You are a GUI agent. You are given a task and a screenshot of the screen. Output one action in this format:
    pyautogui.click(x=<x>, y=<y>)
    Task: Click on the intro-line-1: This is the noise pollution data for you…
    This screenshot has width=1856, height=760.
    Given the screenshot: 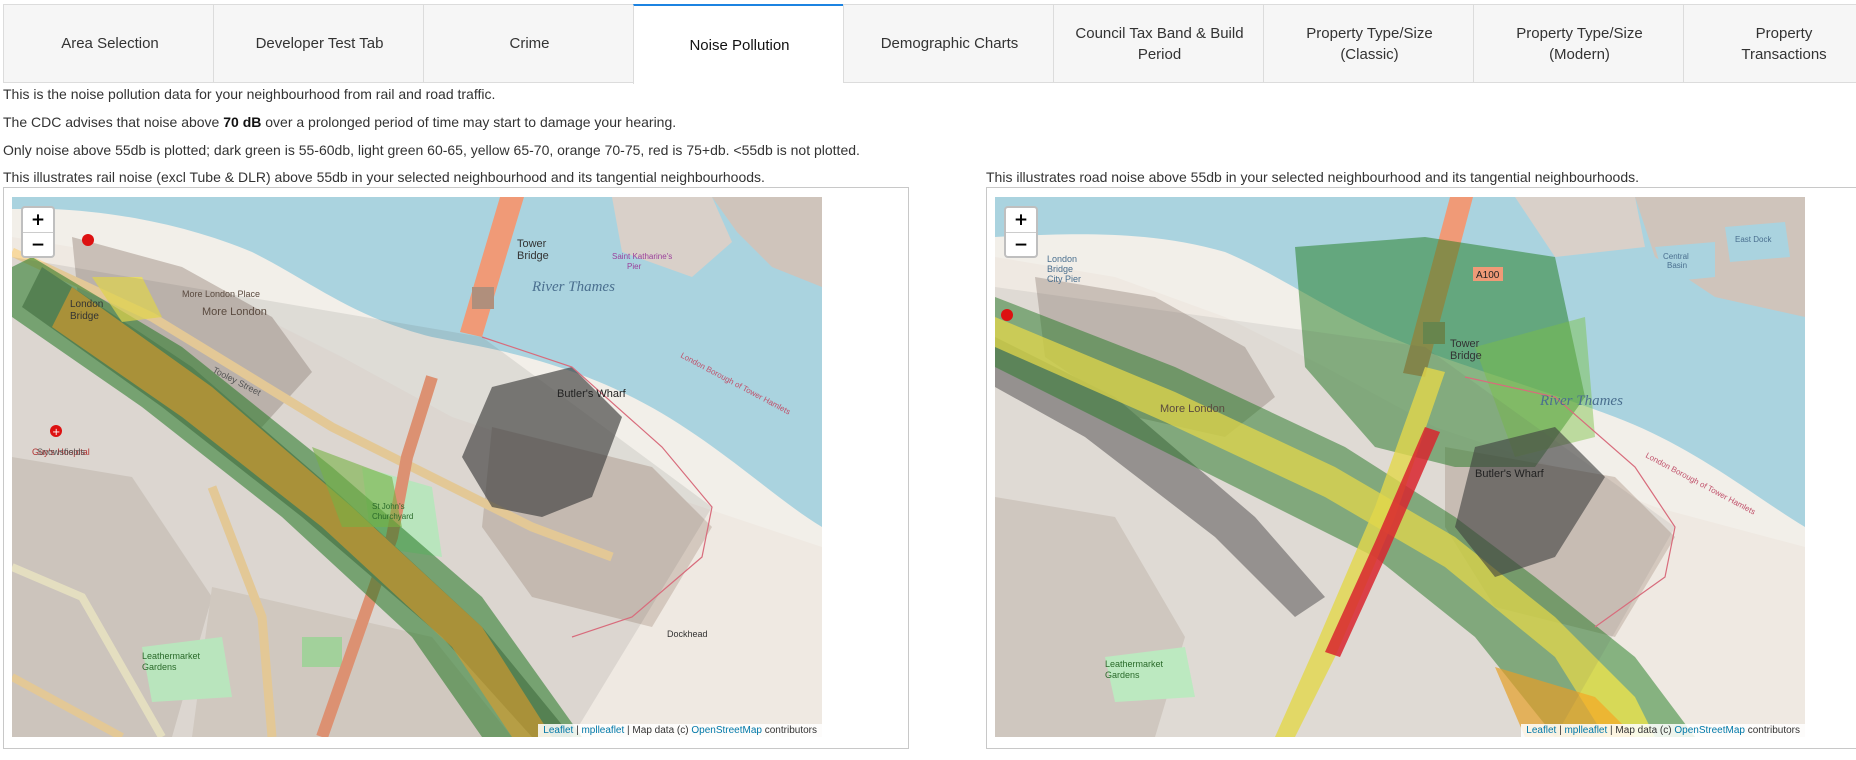 What is the action you would take?
    pyautogui.click(x=249, y=94)
    